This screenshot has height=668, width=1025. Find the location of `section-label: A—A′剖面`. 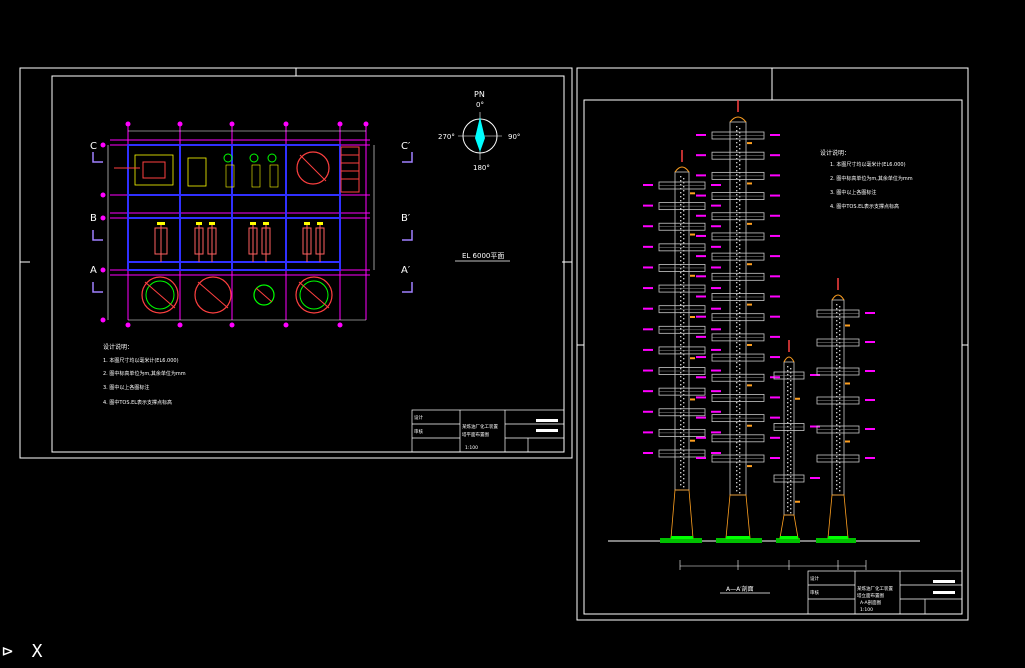

section-label: A—A′剖面 is located at coordinates (740, 589).